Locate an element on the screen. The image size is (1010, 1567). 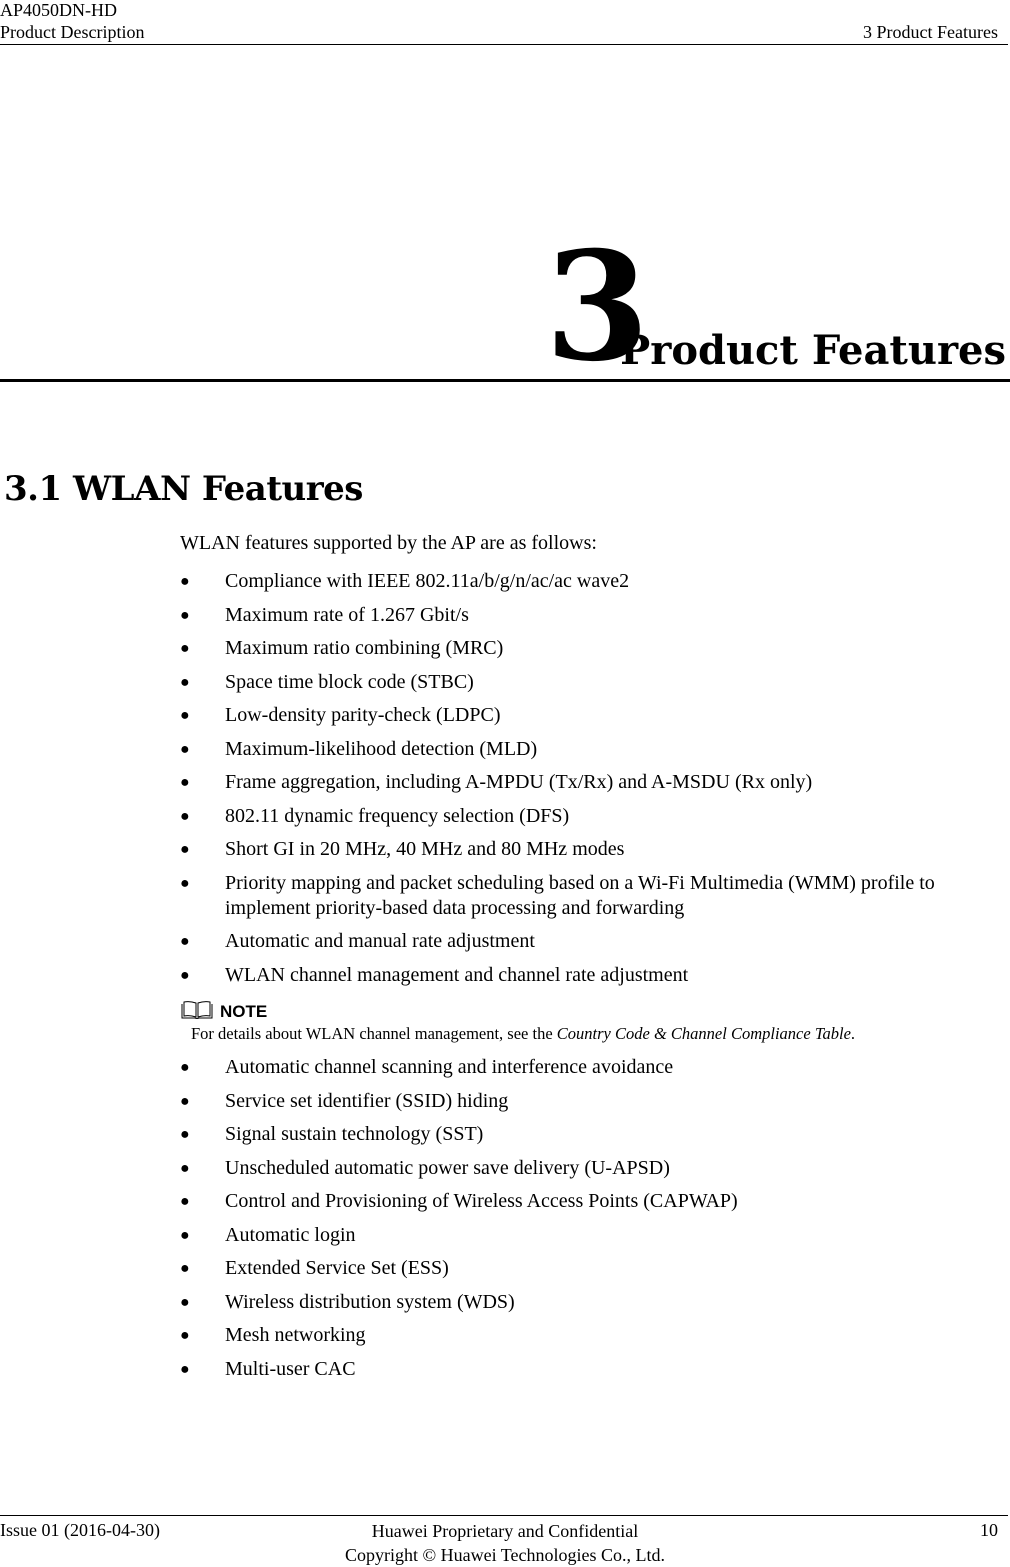
feature-text: Automatic and manual rate adjustment is located at coordinates (380, 941).